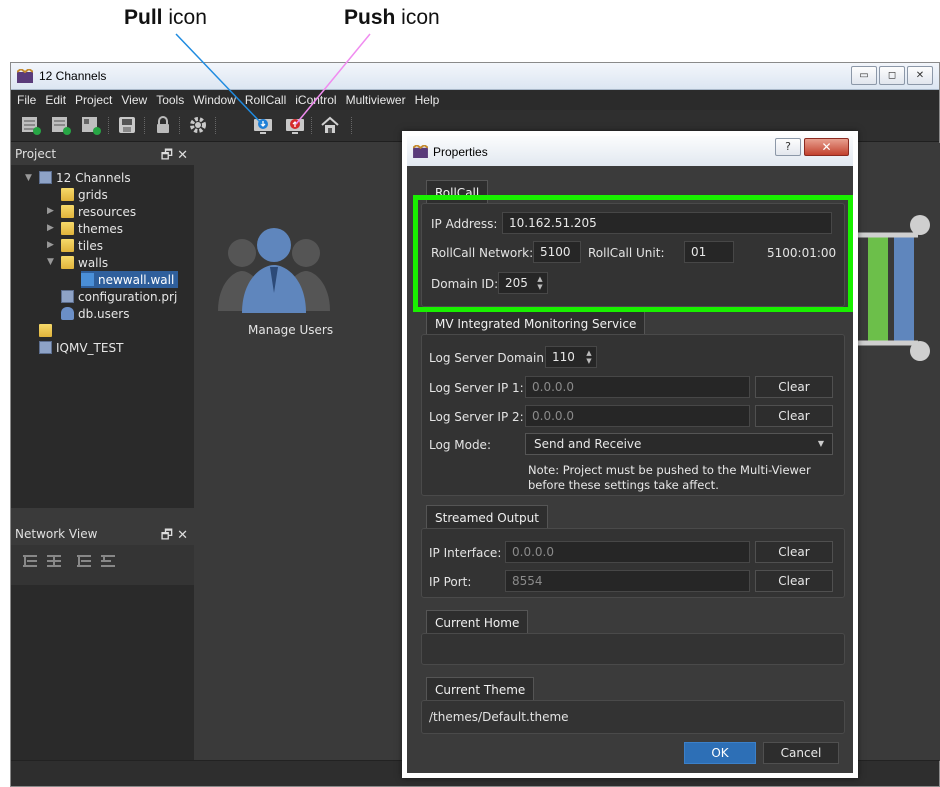 Image resolution: width=940 pixels, height=787 pixels. I want to click on menu-multiviewer: Multiviewer, so click(376, 100).